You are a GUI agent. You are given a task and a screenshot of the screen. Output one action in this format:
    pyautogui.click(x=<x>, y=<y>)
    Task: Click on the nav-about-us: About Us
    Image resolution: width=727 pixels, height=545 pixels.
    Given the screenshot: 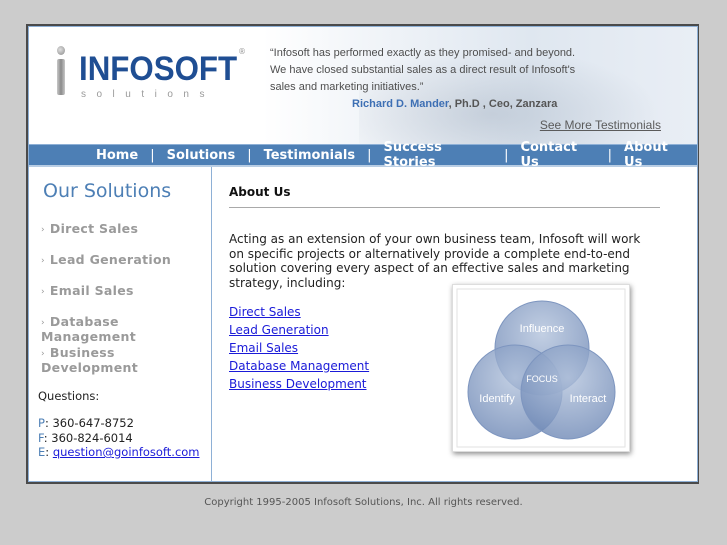 What is the action you would take?
    pyautogui.click(x=655, y=155)
    